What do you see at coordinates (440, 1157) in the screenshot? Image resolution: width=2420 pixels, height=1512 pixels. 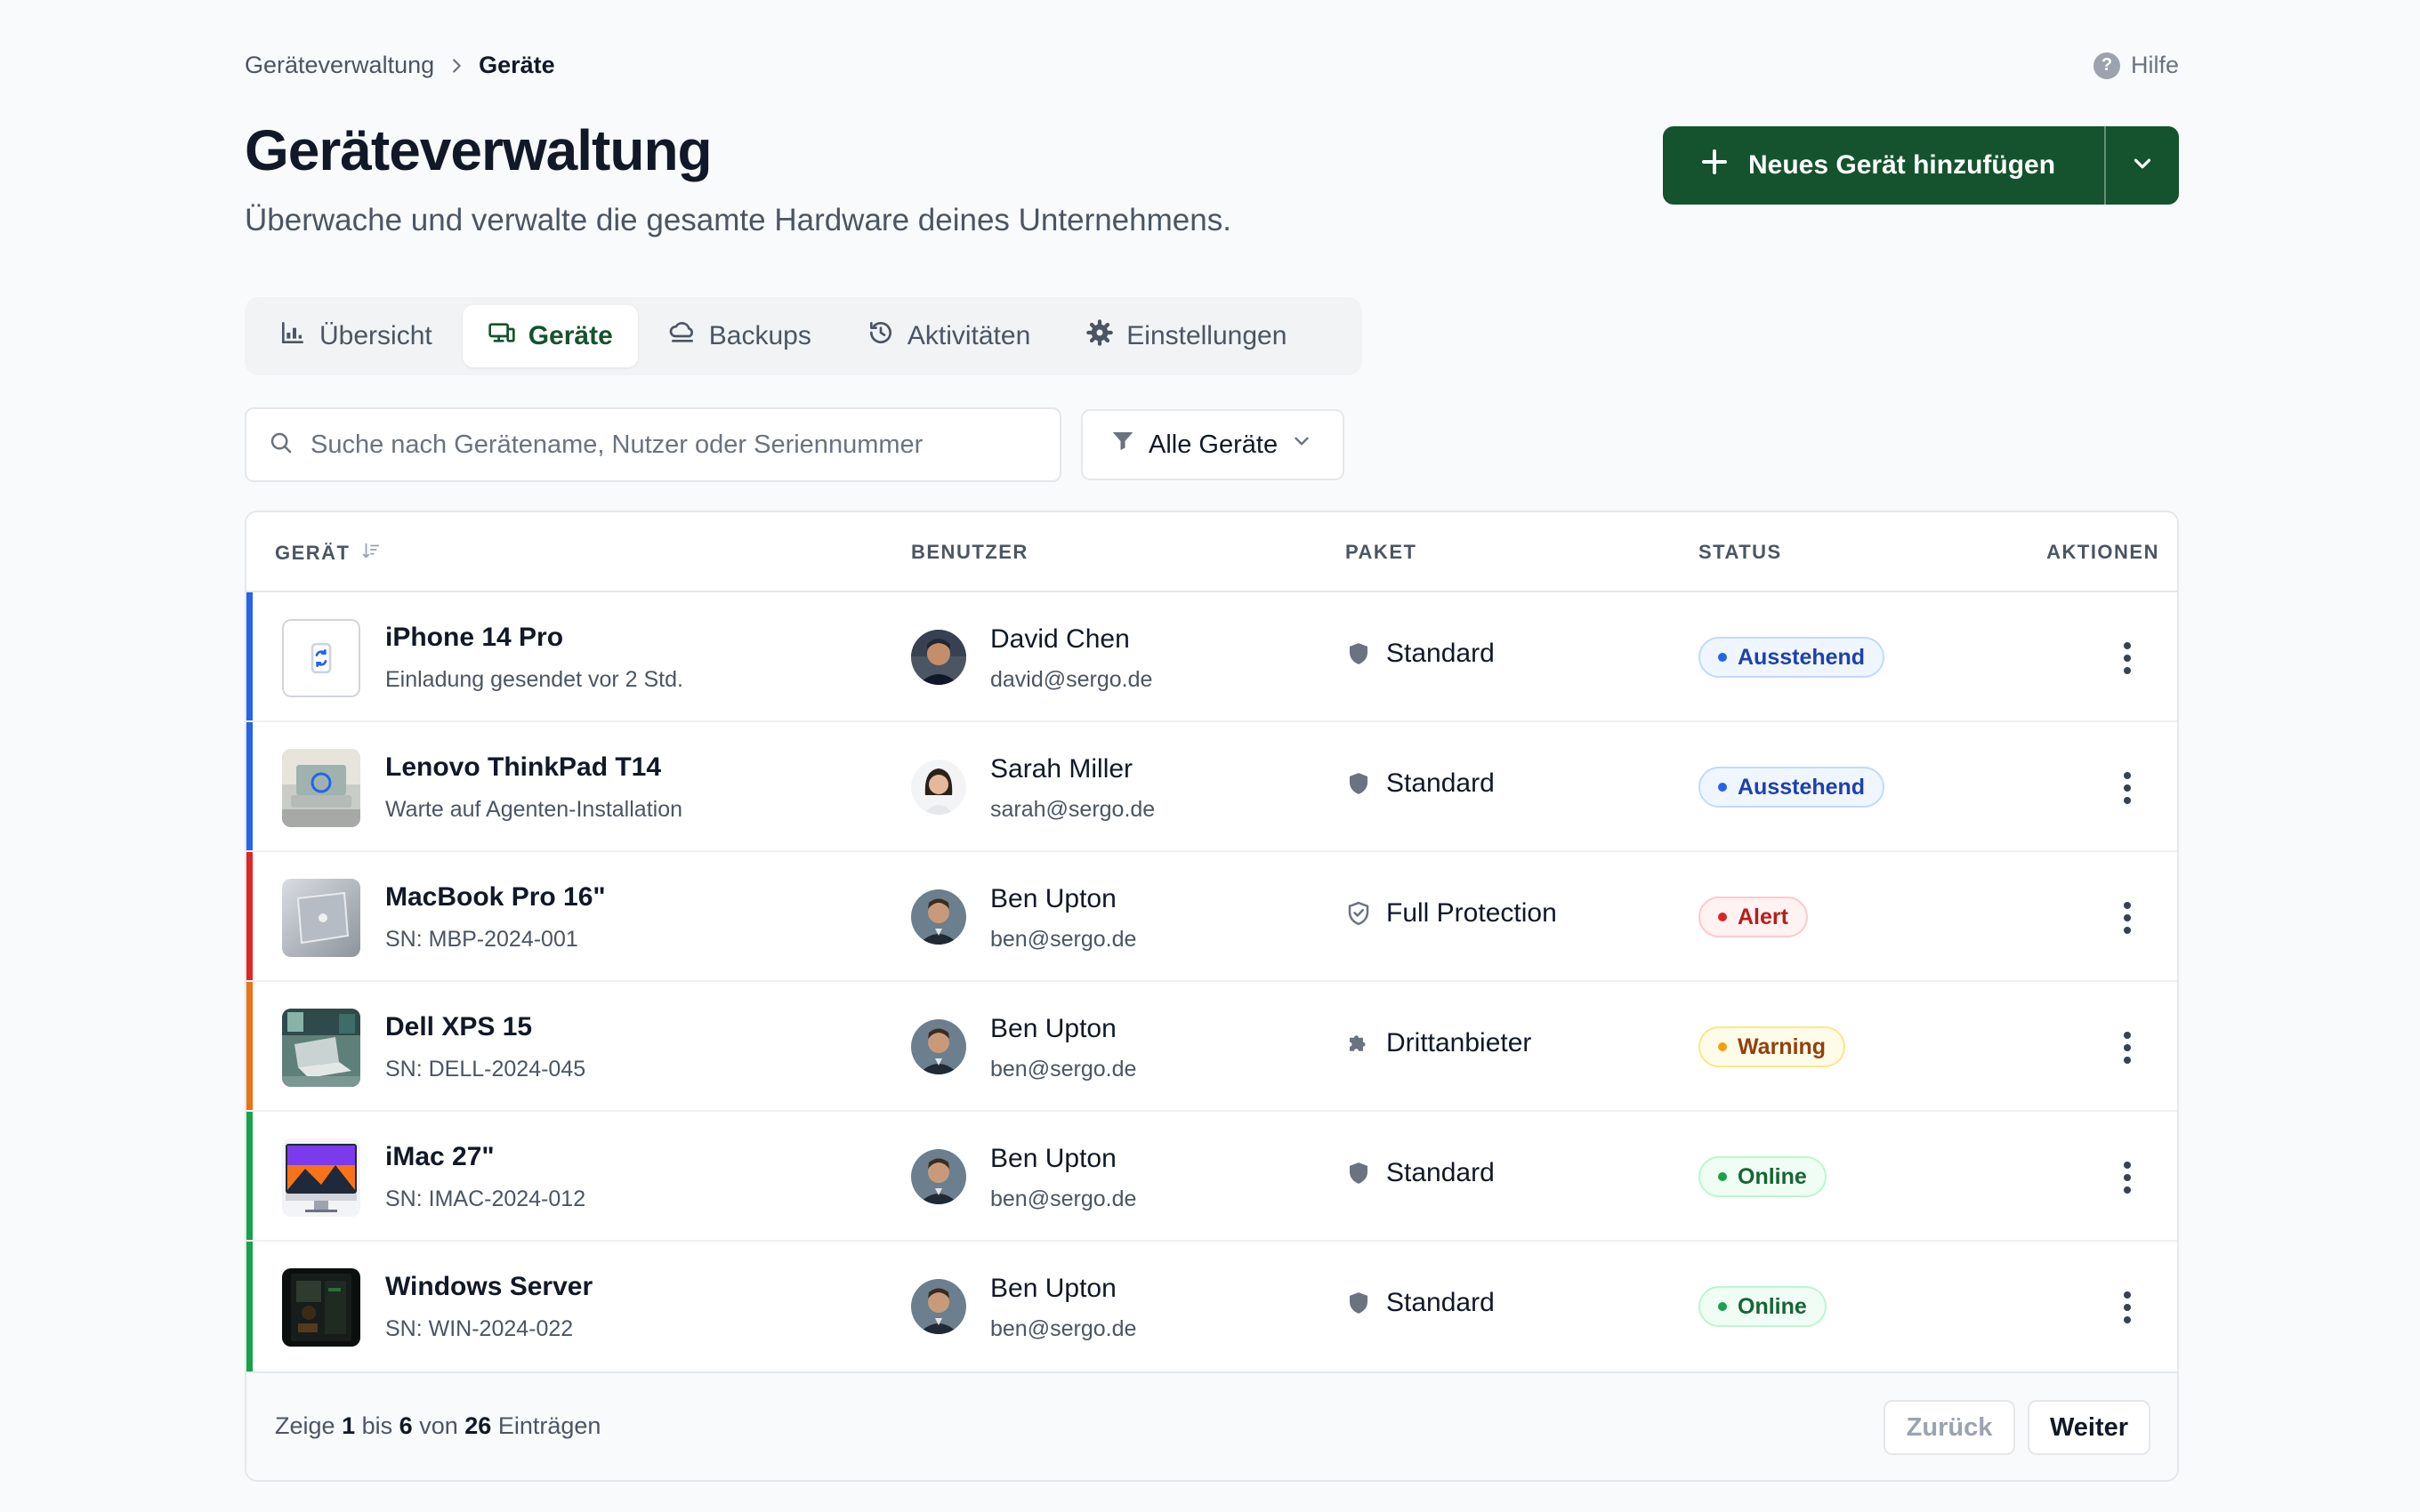 I see `device-name: iMac 27"` at bounding box center [440, 1157].